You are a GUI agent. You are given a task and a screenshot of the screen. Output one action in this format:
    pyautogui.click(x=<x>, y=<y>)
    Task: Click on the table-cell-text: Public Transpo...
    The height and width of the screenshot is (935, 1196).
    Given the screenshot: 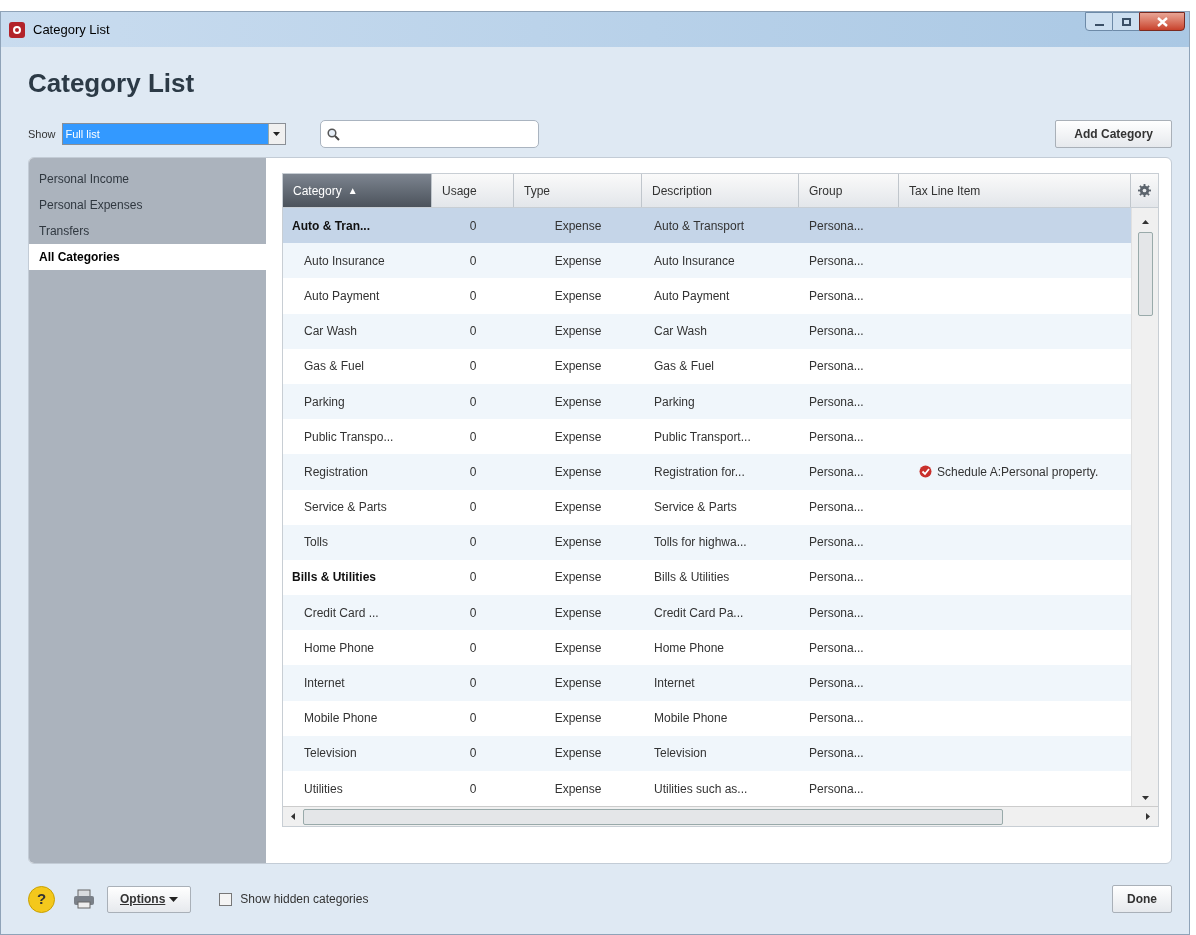 What is the action you would take?
    pyautogui.click(x=349, y=437)
    